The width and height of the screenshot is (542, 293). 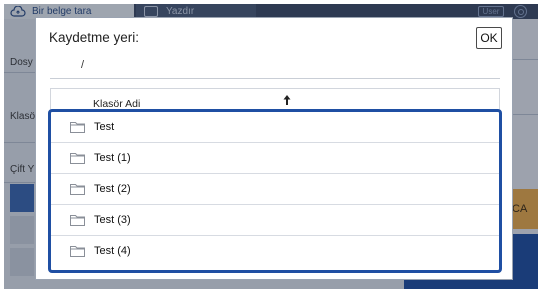 What do you see at coordinates (112, 251) in the screenshot?
I see `folder-row-label: Test (4)` at bounding box center [112, 251].